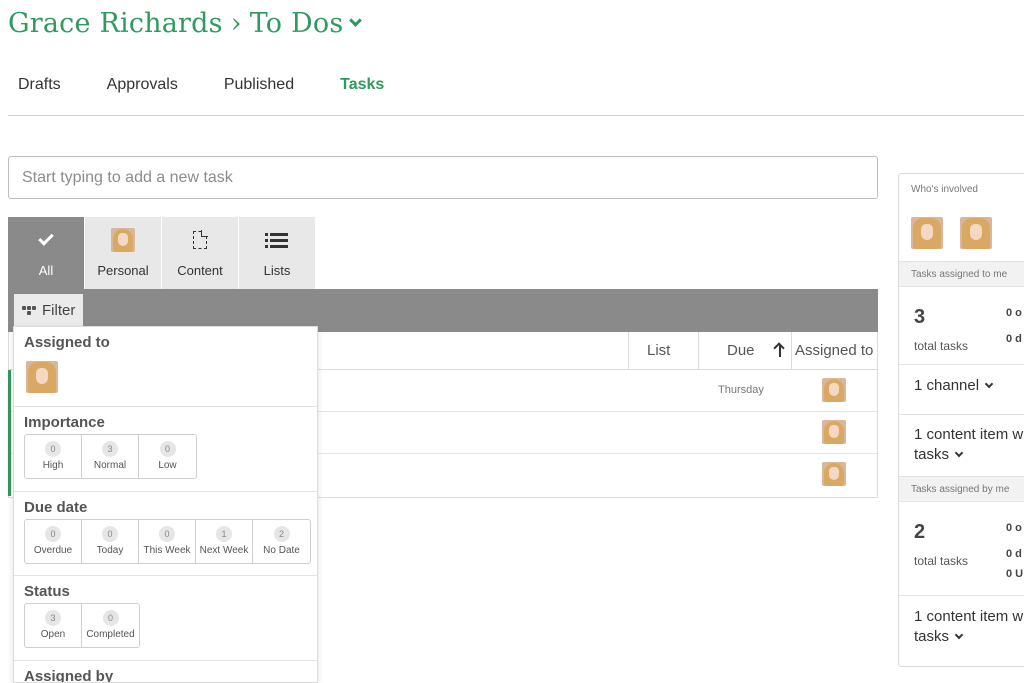 The image size is (1024, 683). What do you see at coordinates (53, 634) in the screenshot?
I see `option-label: Open` at bounding box center [53, 634].